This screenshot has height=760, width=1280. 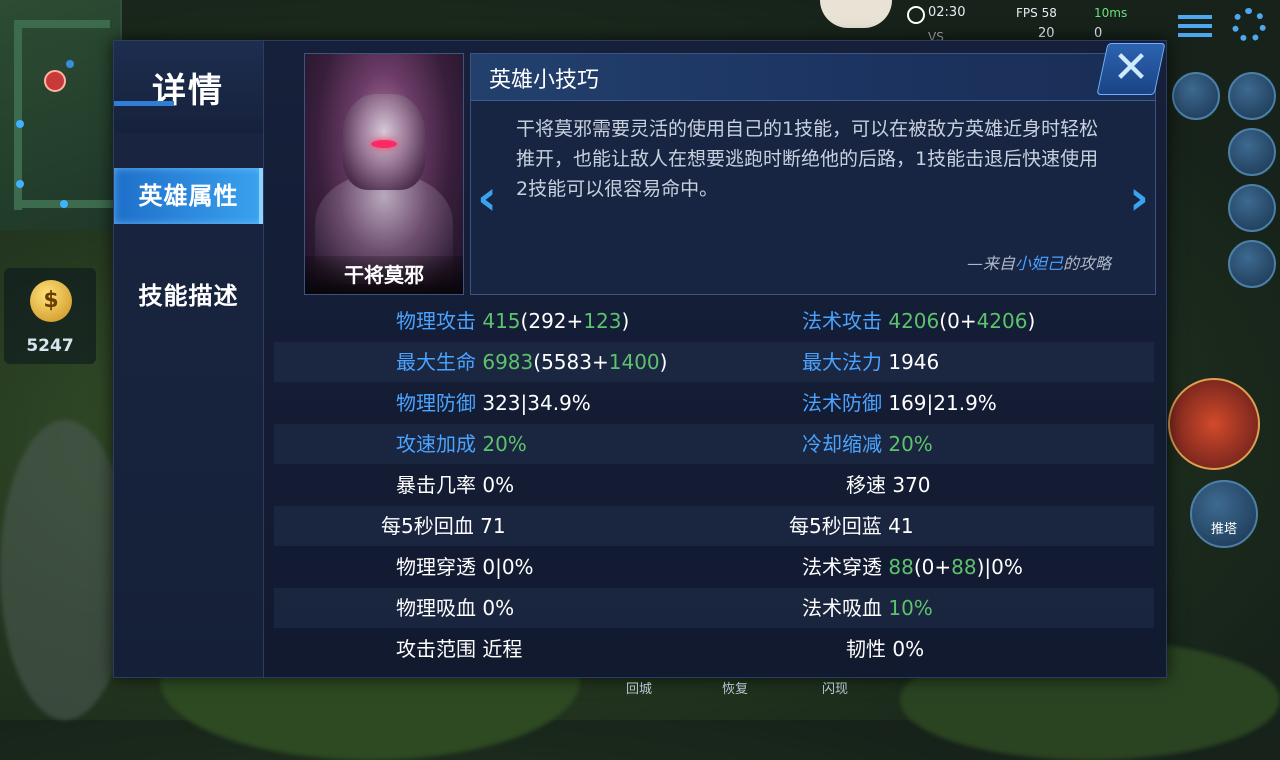 What do you see at coordinates (384, 144) in the screenshot?
I see `hero-figure-eye` at bounding box center [384, 144].